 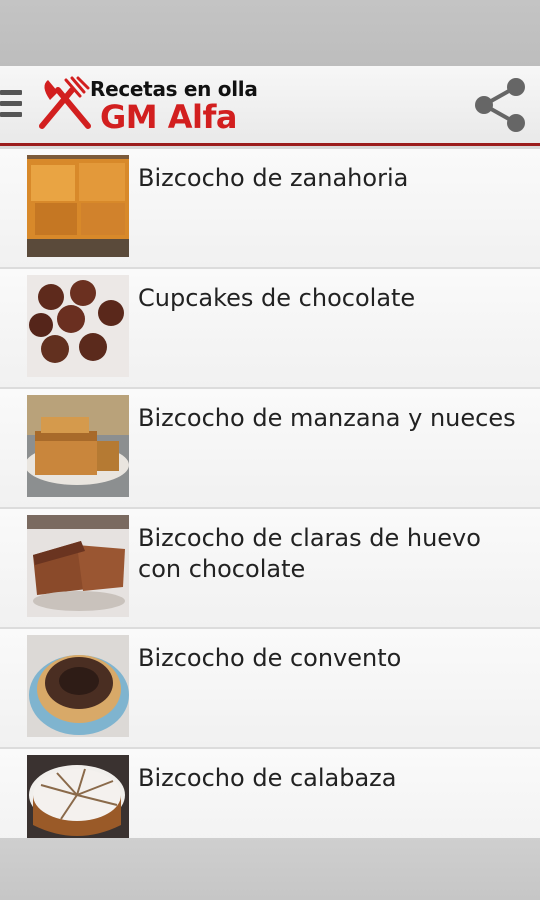 What do you see at coordinates (273, 178) in the screenshot?
I see `recipe-title: Bizcocho de zanahoria` at bounding box center [273, 178].